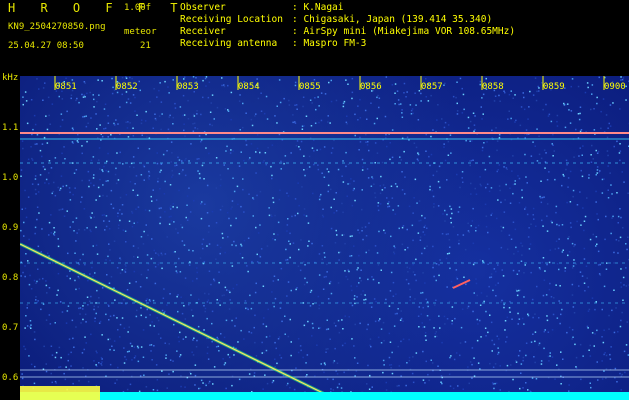  Describe the element at coordinates (10, 236) in the screenshot. I see `y-axis: kHz 1.1 1.0 0.9 0.8 0.7 0.6` at that location.